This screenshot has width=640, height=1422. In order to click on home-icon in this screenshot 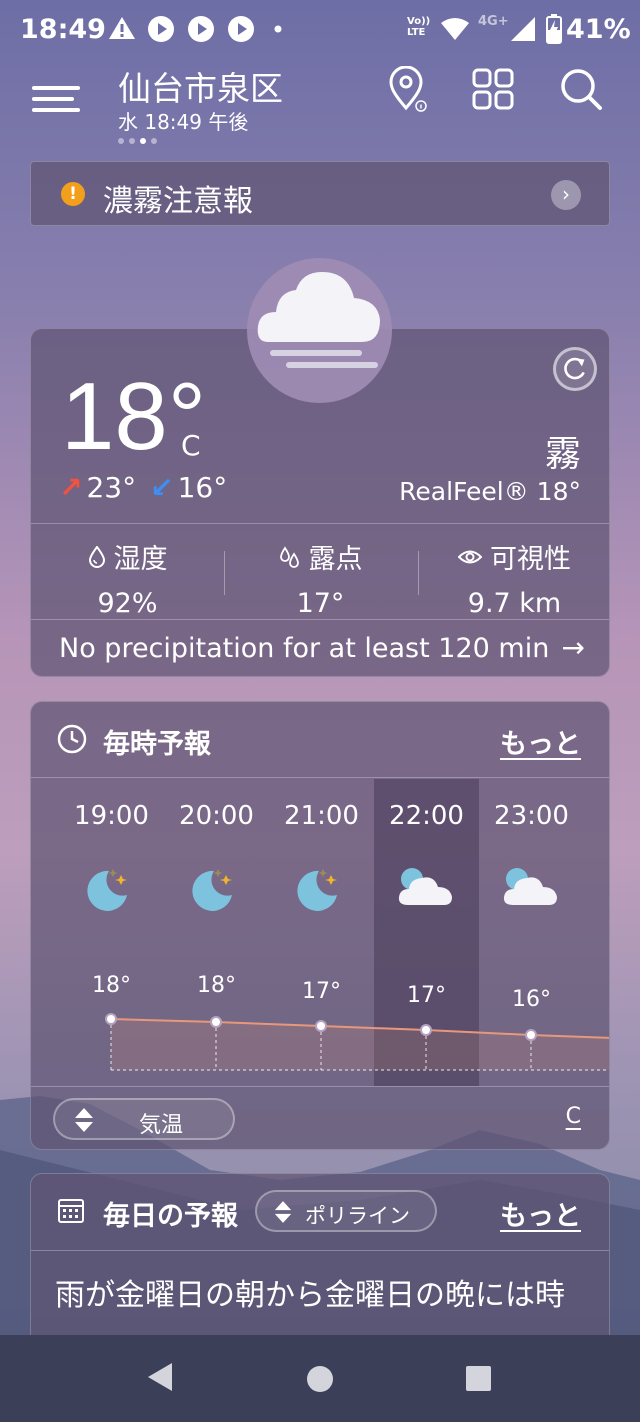, I will do `click(320, 1379)`.